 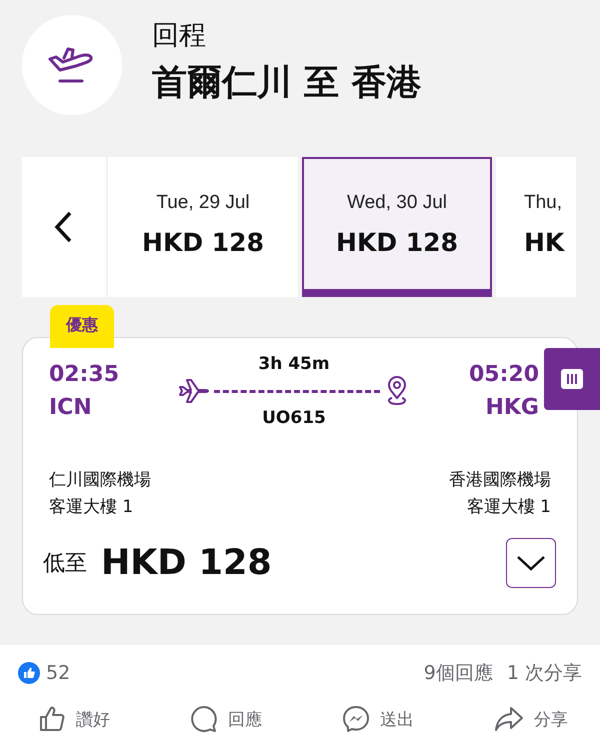 I want to click on like-button: 讚好, so click(x=74, y=719).